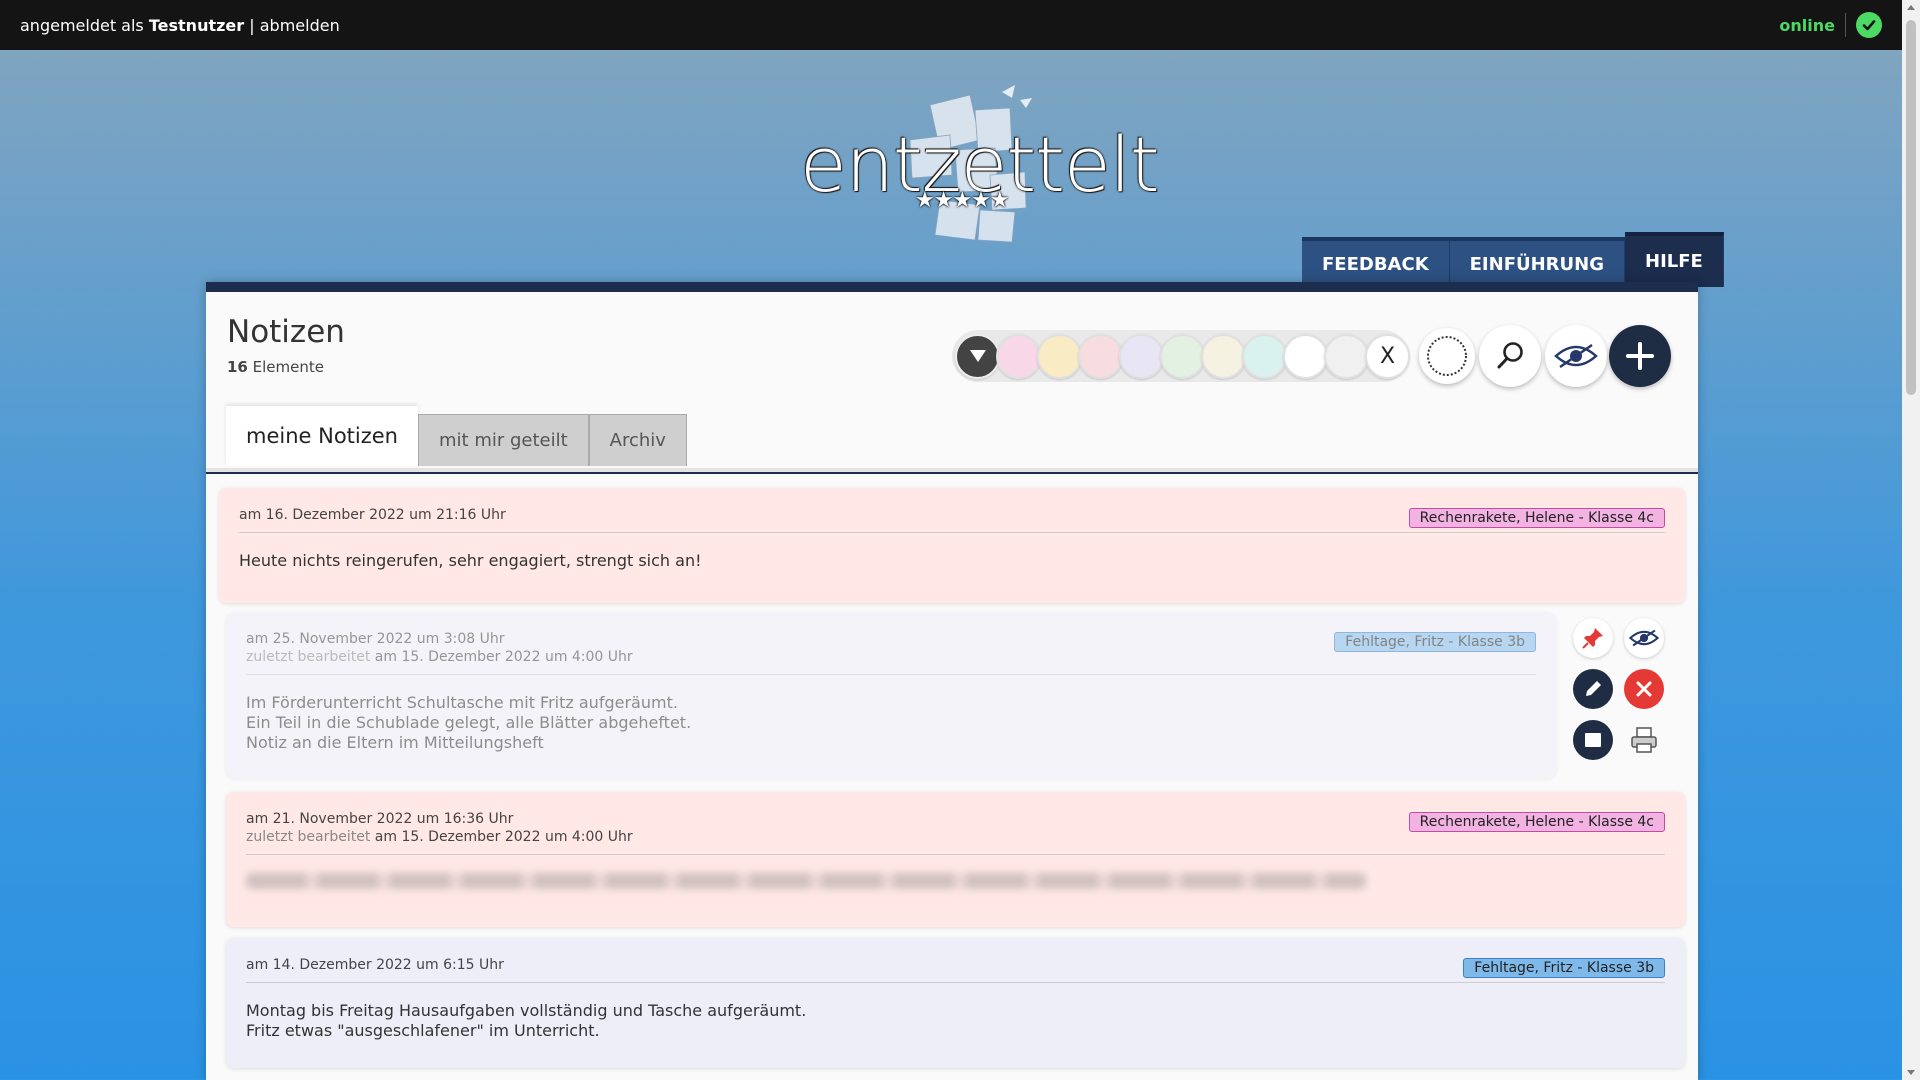 This screenshot has width=1920, height=1080. Describe the element at coordinates (503, 440) in the screenshot. I see `tab-mit-mir-geteilt: mit mir geteilt` at that location.